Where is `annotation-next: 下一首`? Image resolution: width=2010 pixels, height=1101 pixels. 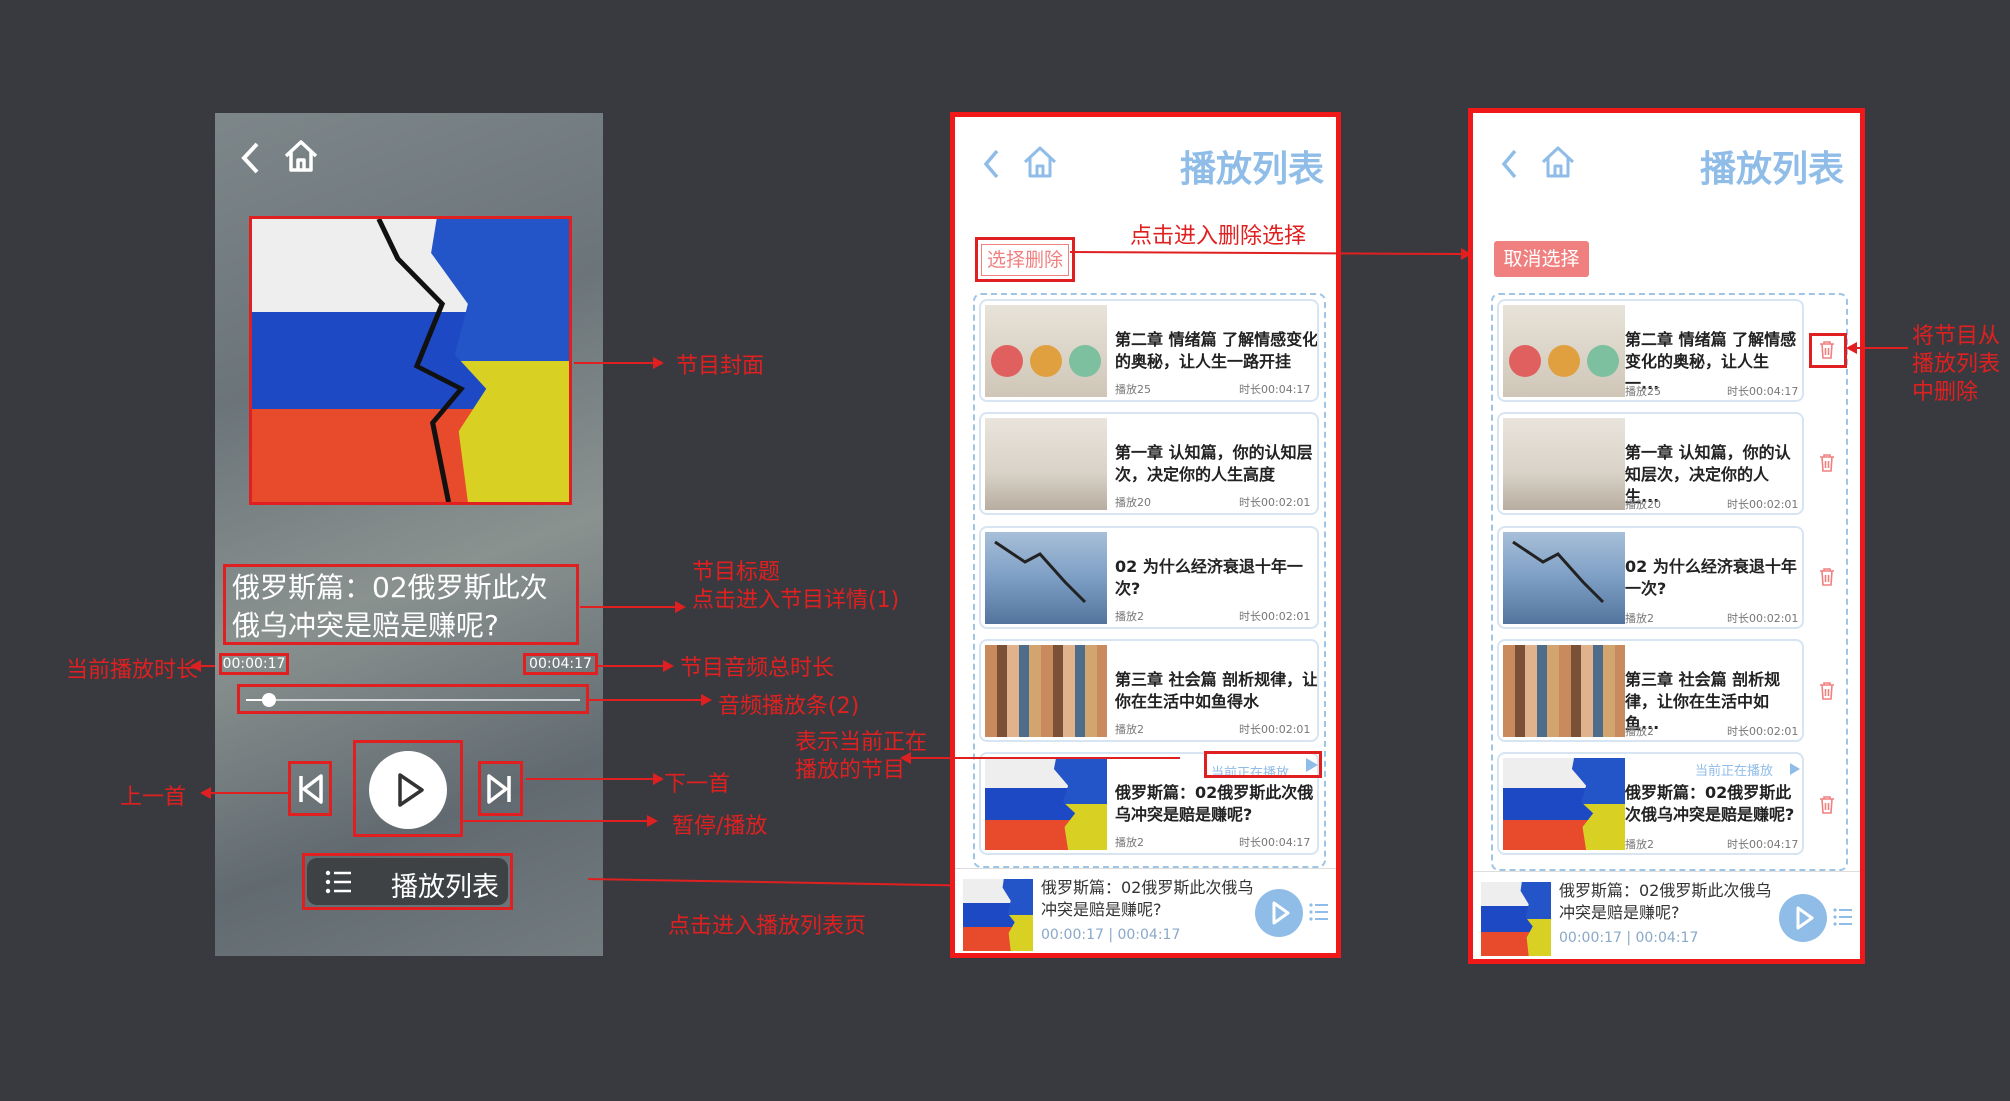 annotation-next: 下一首 is located at coordinates (697, 784).